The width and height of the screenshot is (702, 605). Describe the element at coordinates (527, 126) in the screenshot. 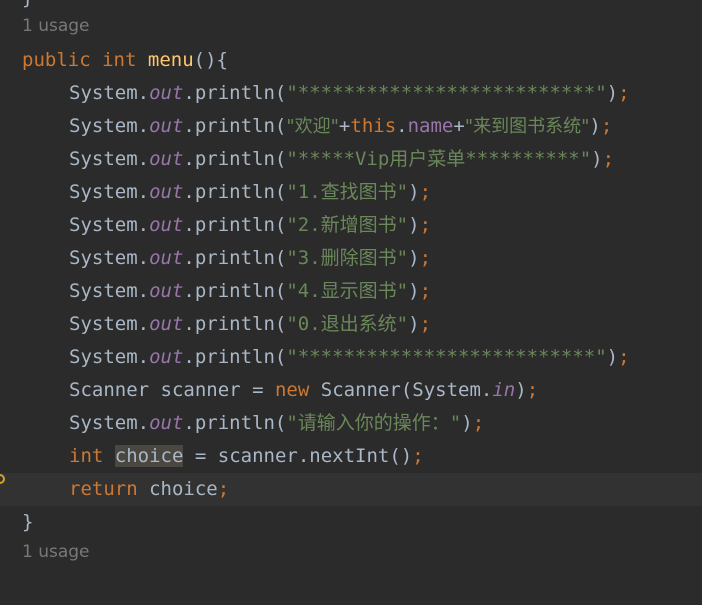

I see `string-literal: "来到图书系统"` at that location.